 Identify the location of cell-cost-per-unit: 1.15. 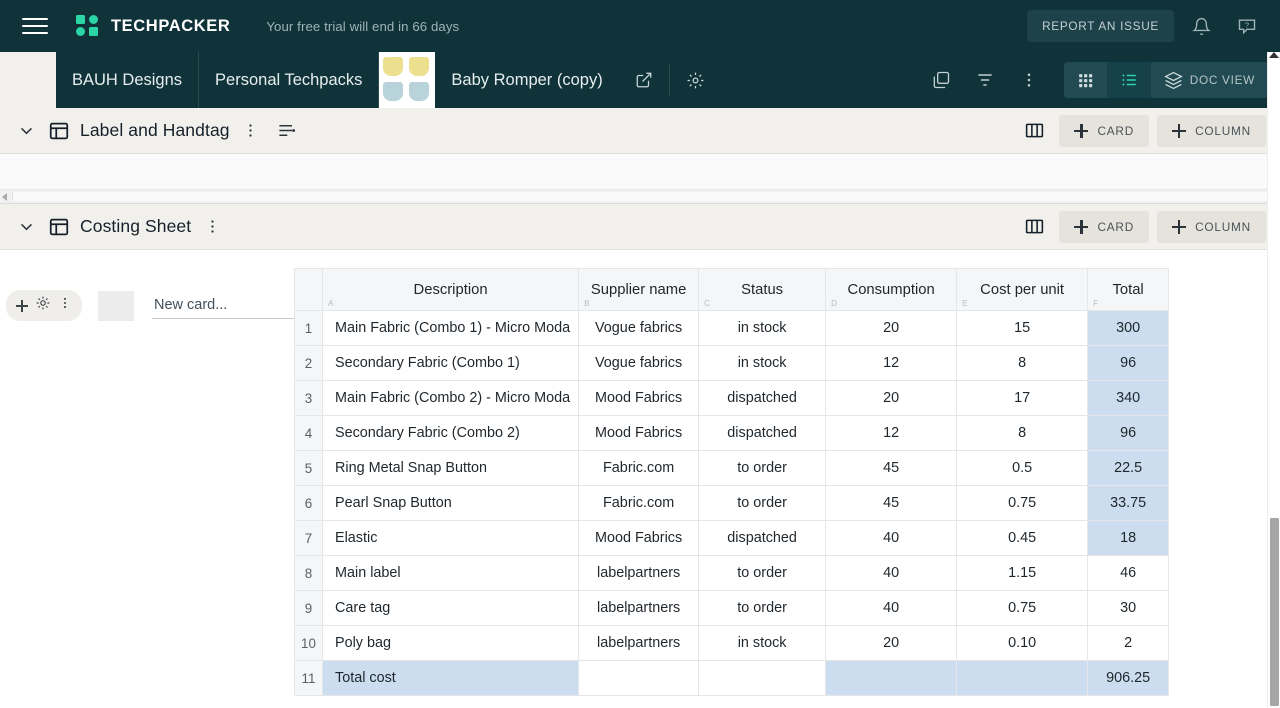
(1022, 573).